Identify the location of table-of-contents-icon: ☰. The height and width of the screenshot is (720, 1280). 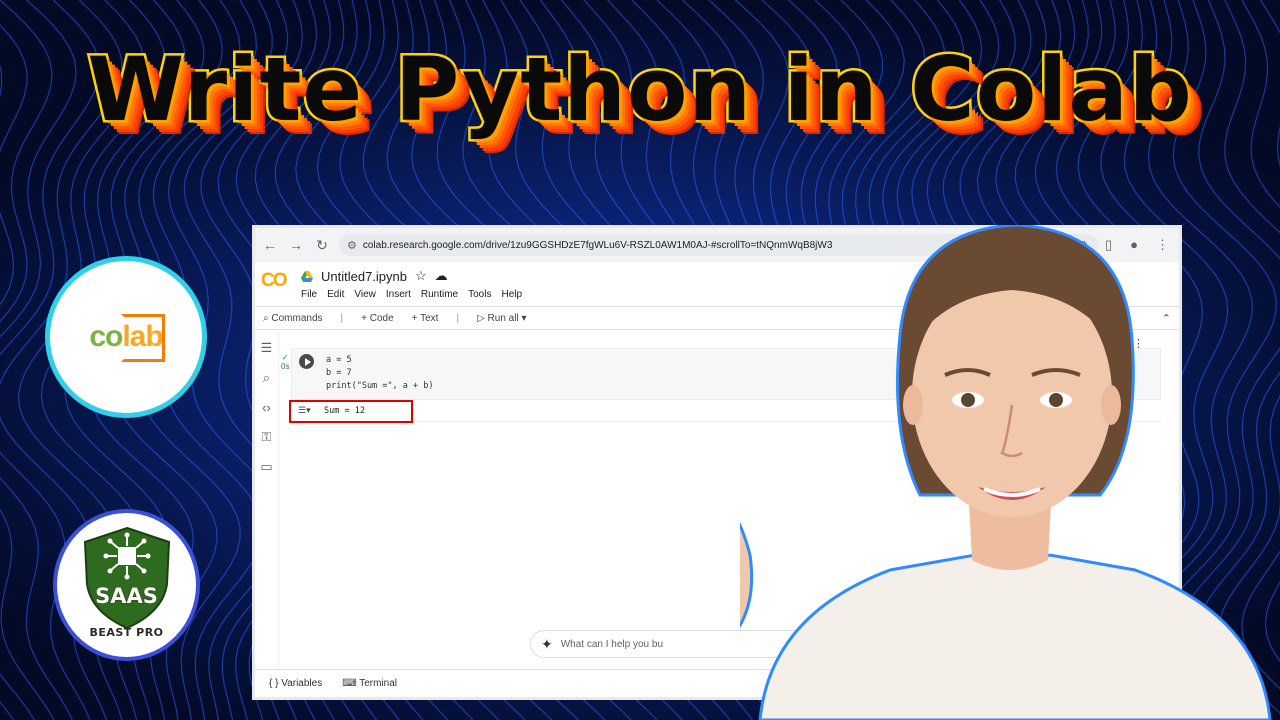
(267, 348).